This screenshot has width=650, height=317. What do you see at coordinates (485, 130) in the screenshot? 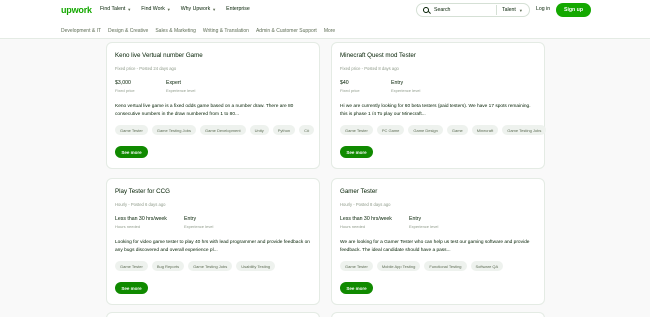
I see `skill-tag: Minecraft` at bounding box center [485, 130].